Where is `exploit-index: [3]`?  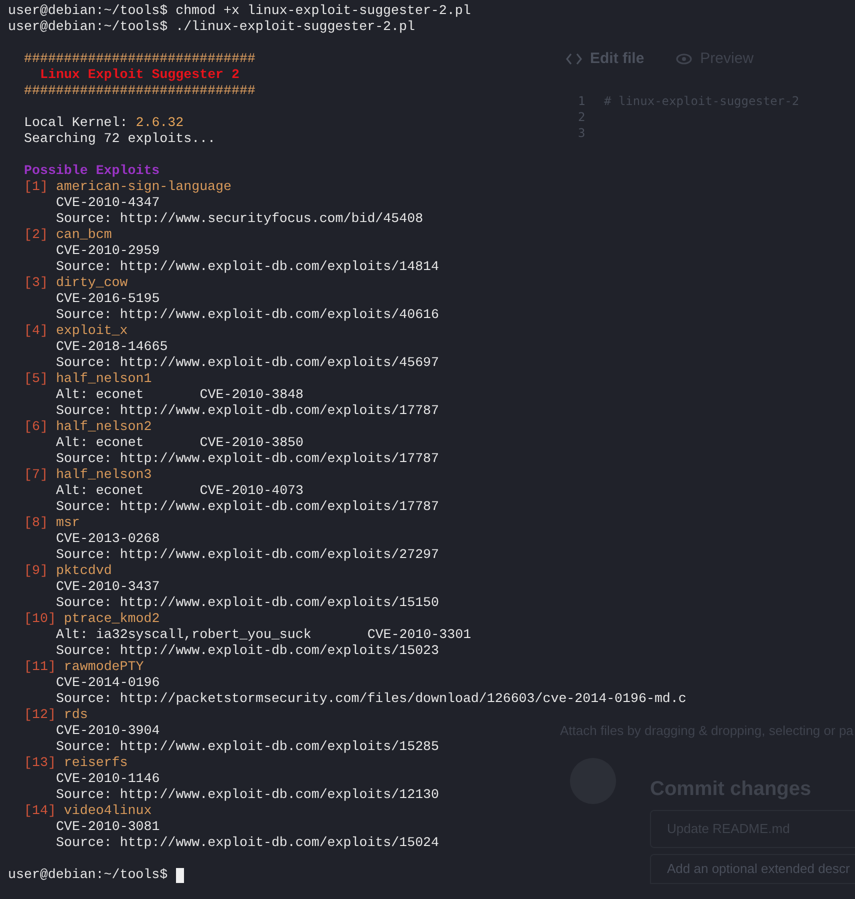 exploit-index: [3] is located at coordinates (36, 283).